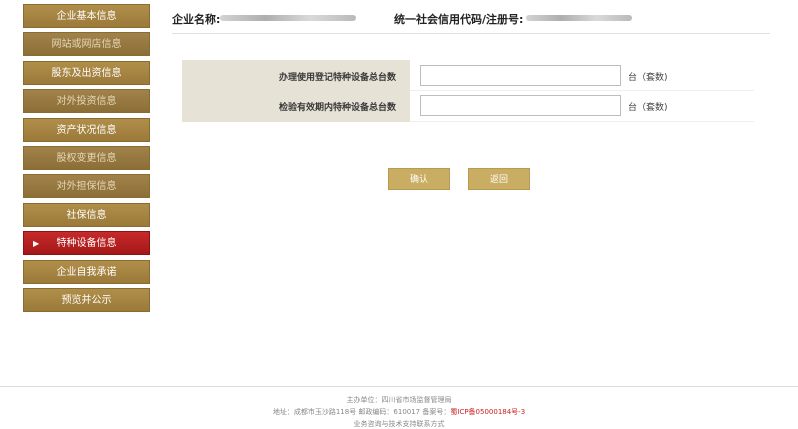 The width and height of the screenshot is (798, 429). I want to click on credit-code-label: 统一社会信用代码/注册号:, so click(459, 19).